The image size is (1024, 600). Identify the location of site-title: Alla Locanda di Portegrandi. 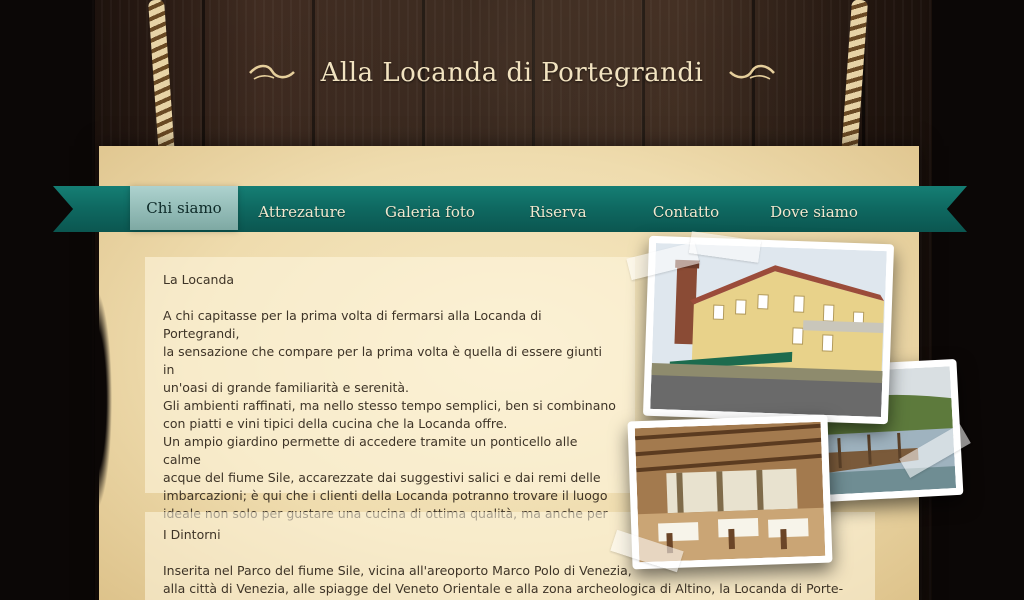
(512, 73).